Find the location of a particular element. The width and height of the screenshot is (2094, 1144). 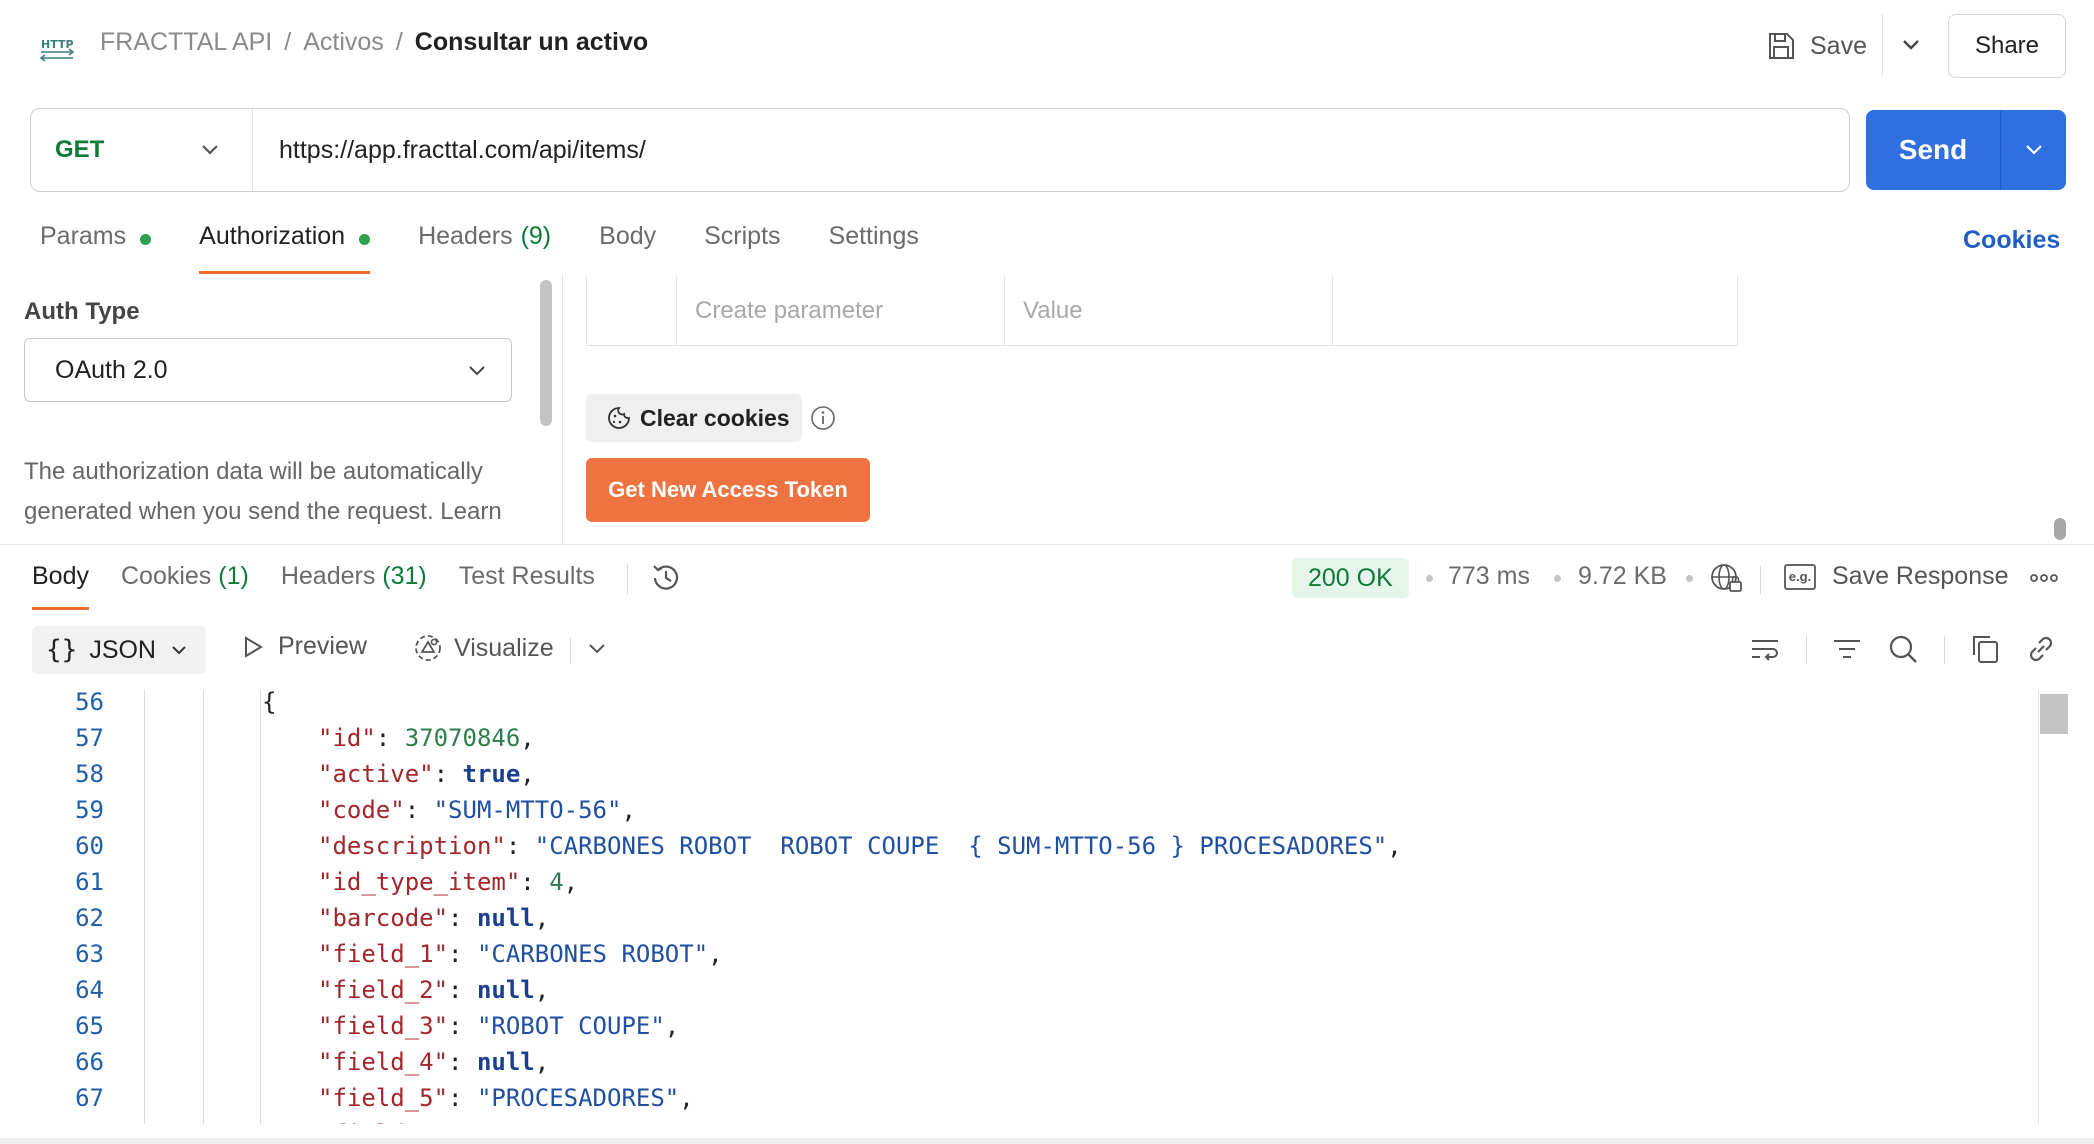

line-number: 60 is located at coordinates (89, 846).